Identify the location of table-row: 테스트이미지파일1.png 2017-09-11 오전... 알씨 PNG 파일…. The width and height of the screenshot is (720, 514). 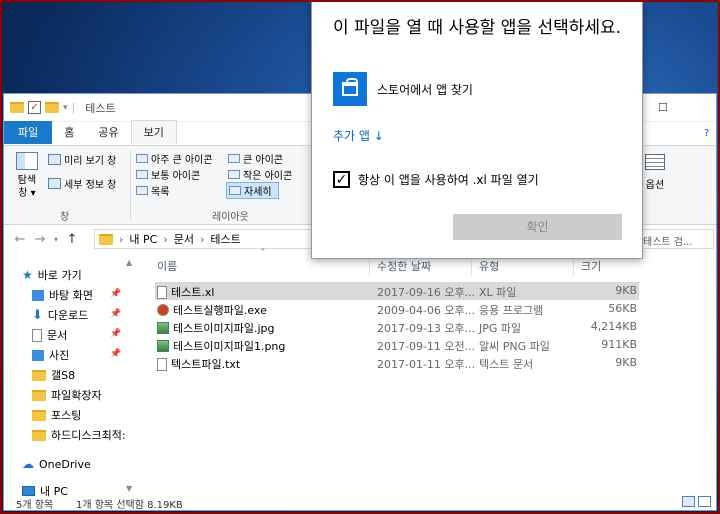
(397, 345).